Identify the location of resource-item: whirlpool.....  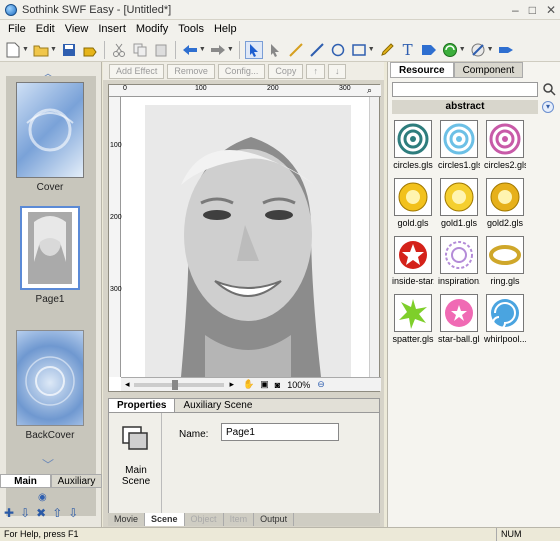
(505, 323).